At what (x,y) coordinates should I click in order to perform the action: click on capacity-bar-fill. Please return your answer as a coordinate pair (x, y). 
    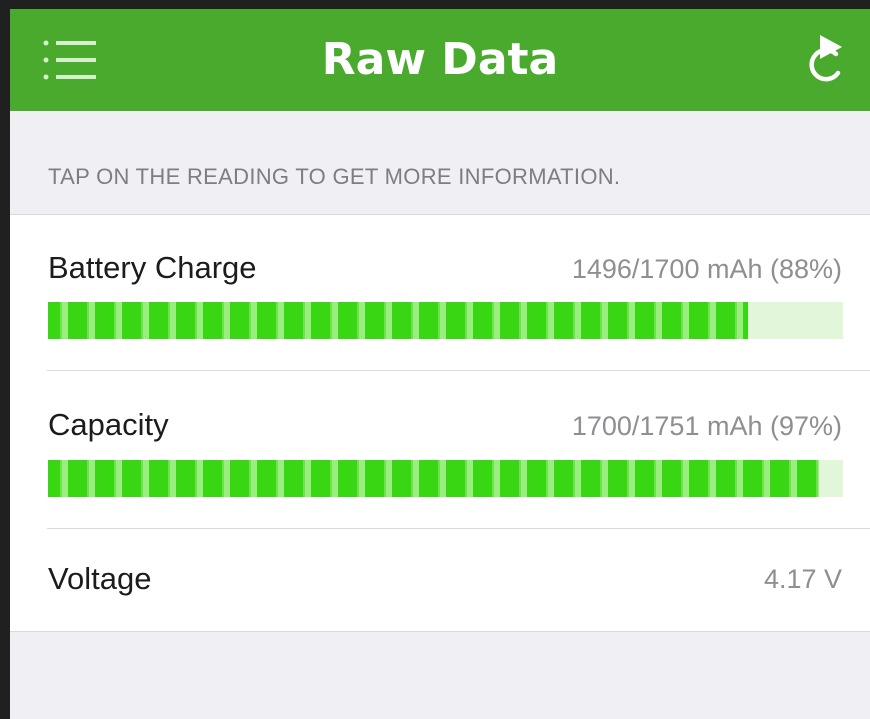
    Looking at the image, I should click on (434, 478).